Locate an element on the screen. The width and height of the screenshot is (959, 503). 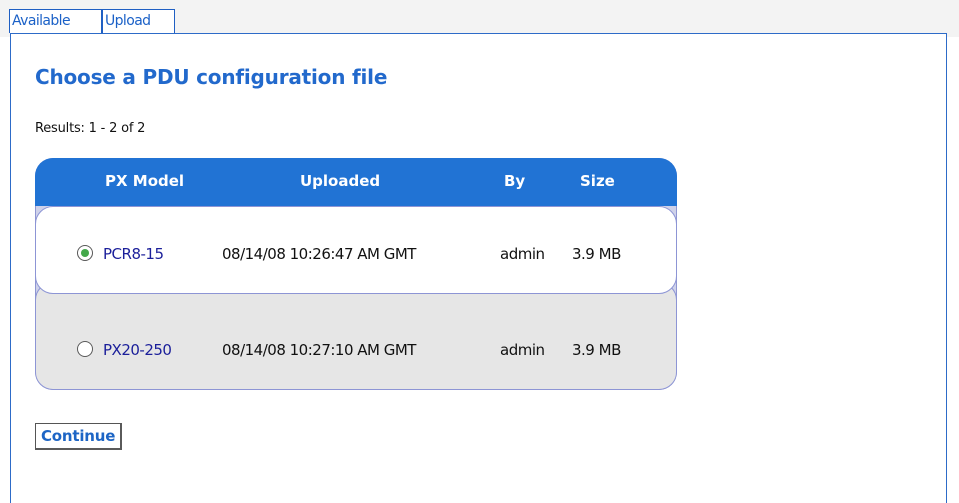
radio-button is located at coordinates (85, 349).